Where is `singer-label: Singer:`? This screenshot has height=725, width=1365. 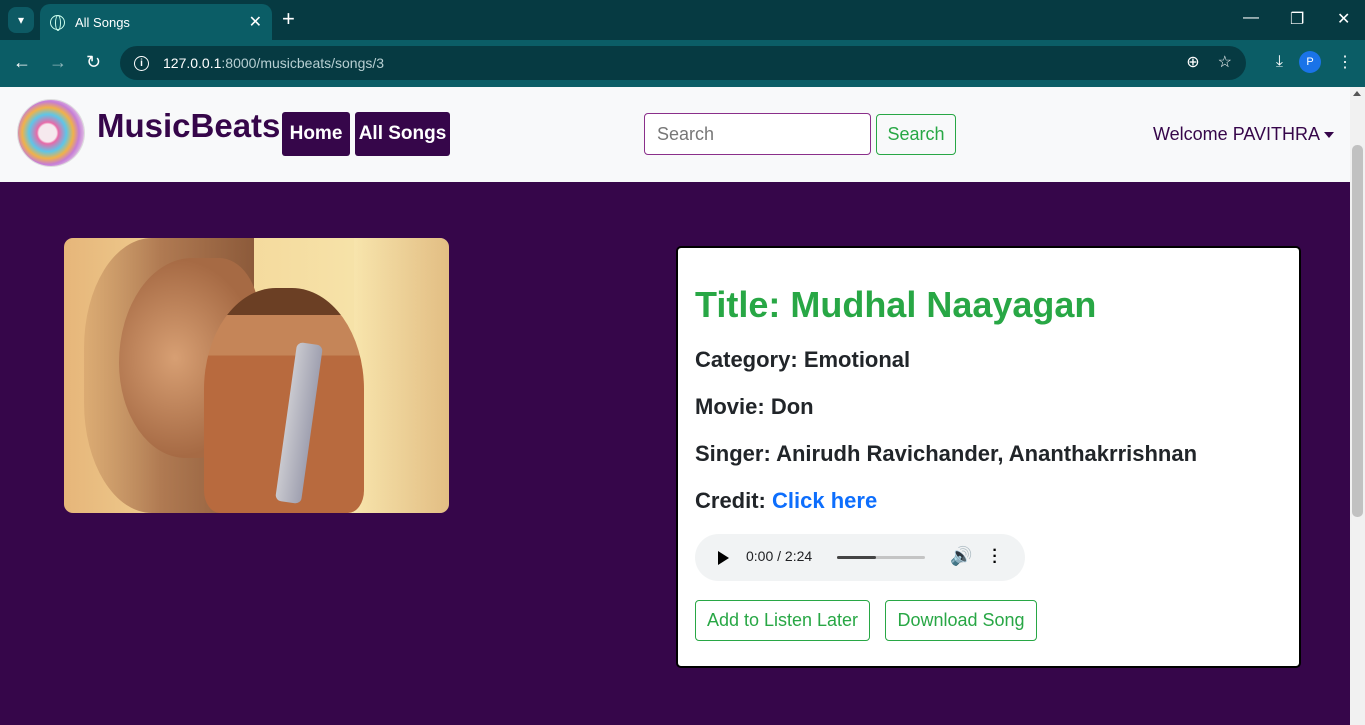
singer-label: Singer: is located at coordinates (733, 453).